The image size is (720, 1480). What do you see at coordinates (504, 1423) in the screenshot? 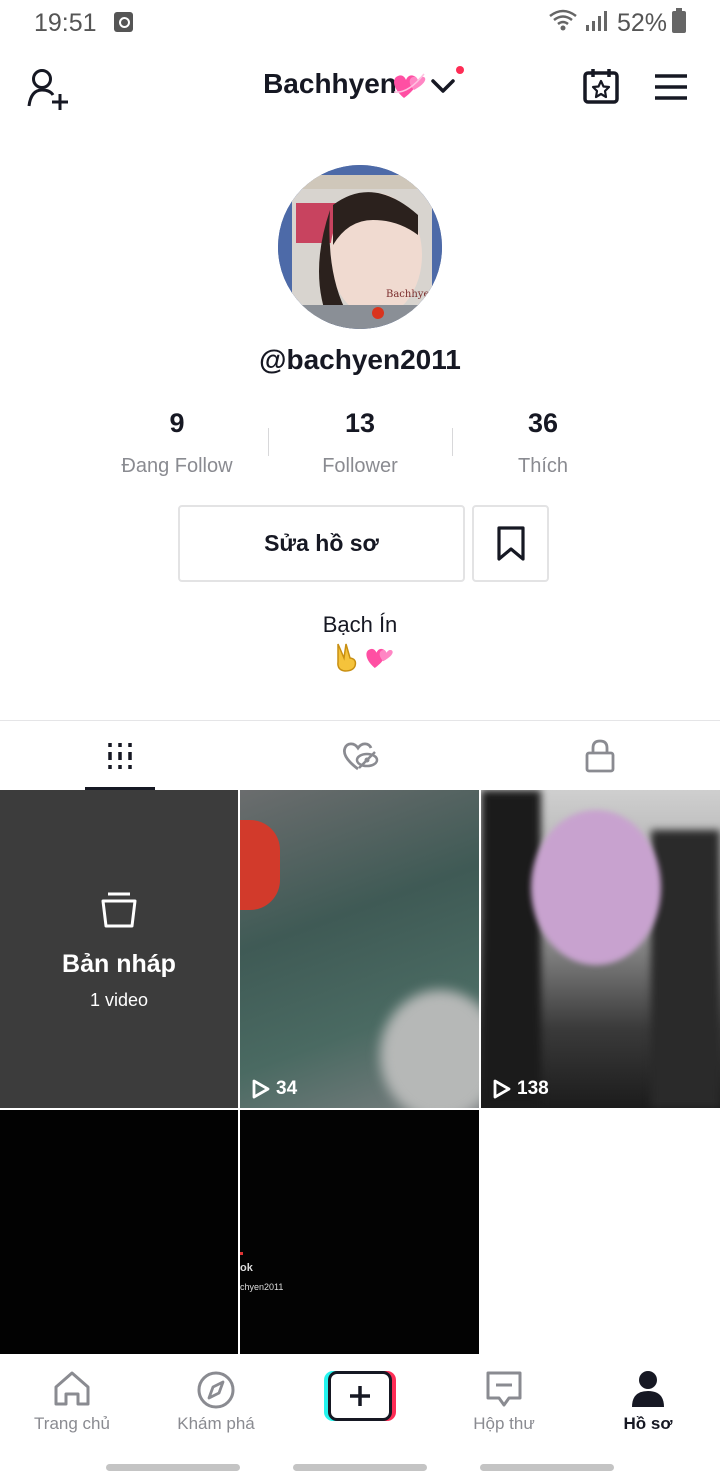
I see `nav-inbox-label: Hộp thư` at bounding box center [504, 1423].